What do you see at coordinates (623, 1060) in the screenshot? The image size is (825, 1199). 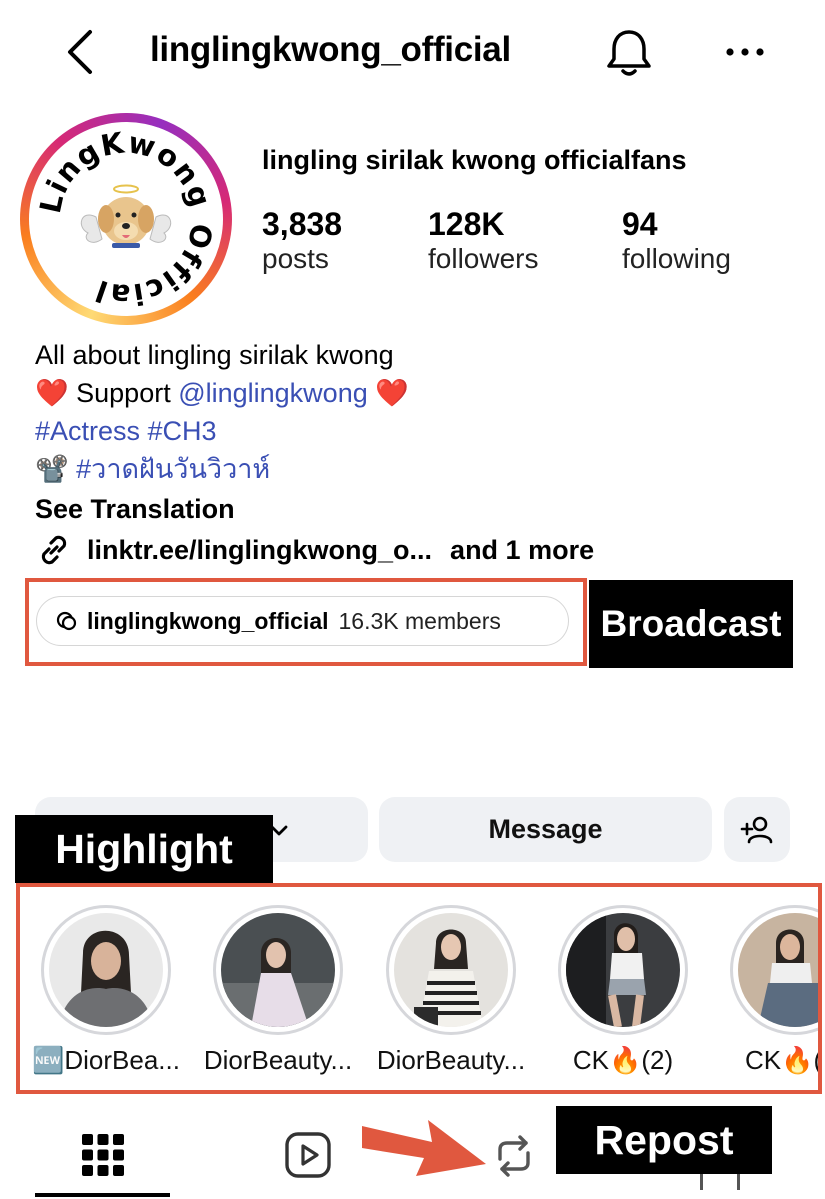 I see `highlight-label: CK🔥(2)` at bounding box center [623, 1060].